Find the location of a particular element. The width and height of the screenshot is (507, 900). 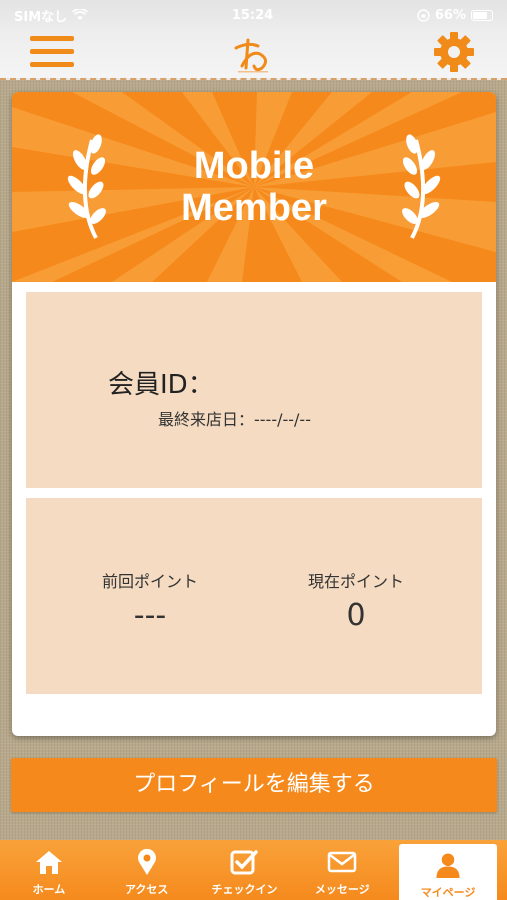

tab-home: ホーム is located at coordinates (49, 870).